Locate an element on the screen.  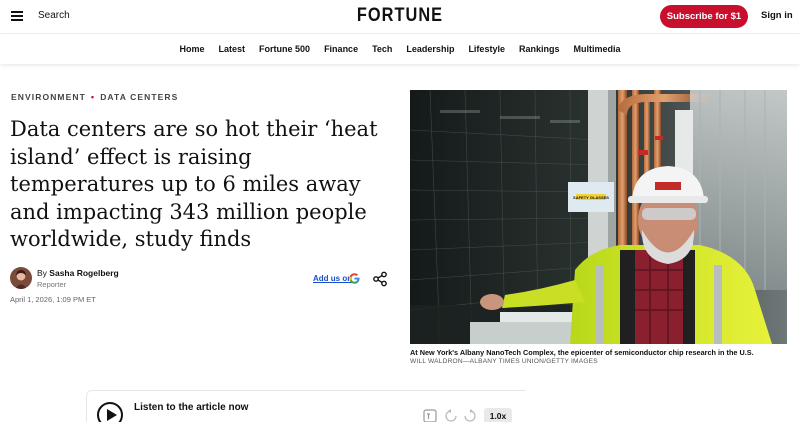
subscribe-button: Subscribe for $1 is located at coordinates (704, 16).